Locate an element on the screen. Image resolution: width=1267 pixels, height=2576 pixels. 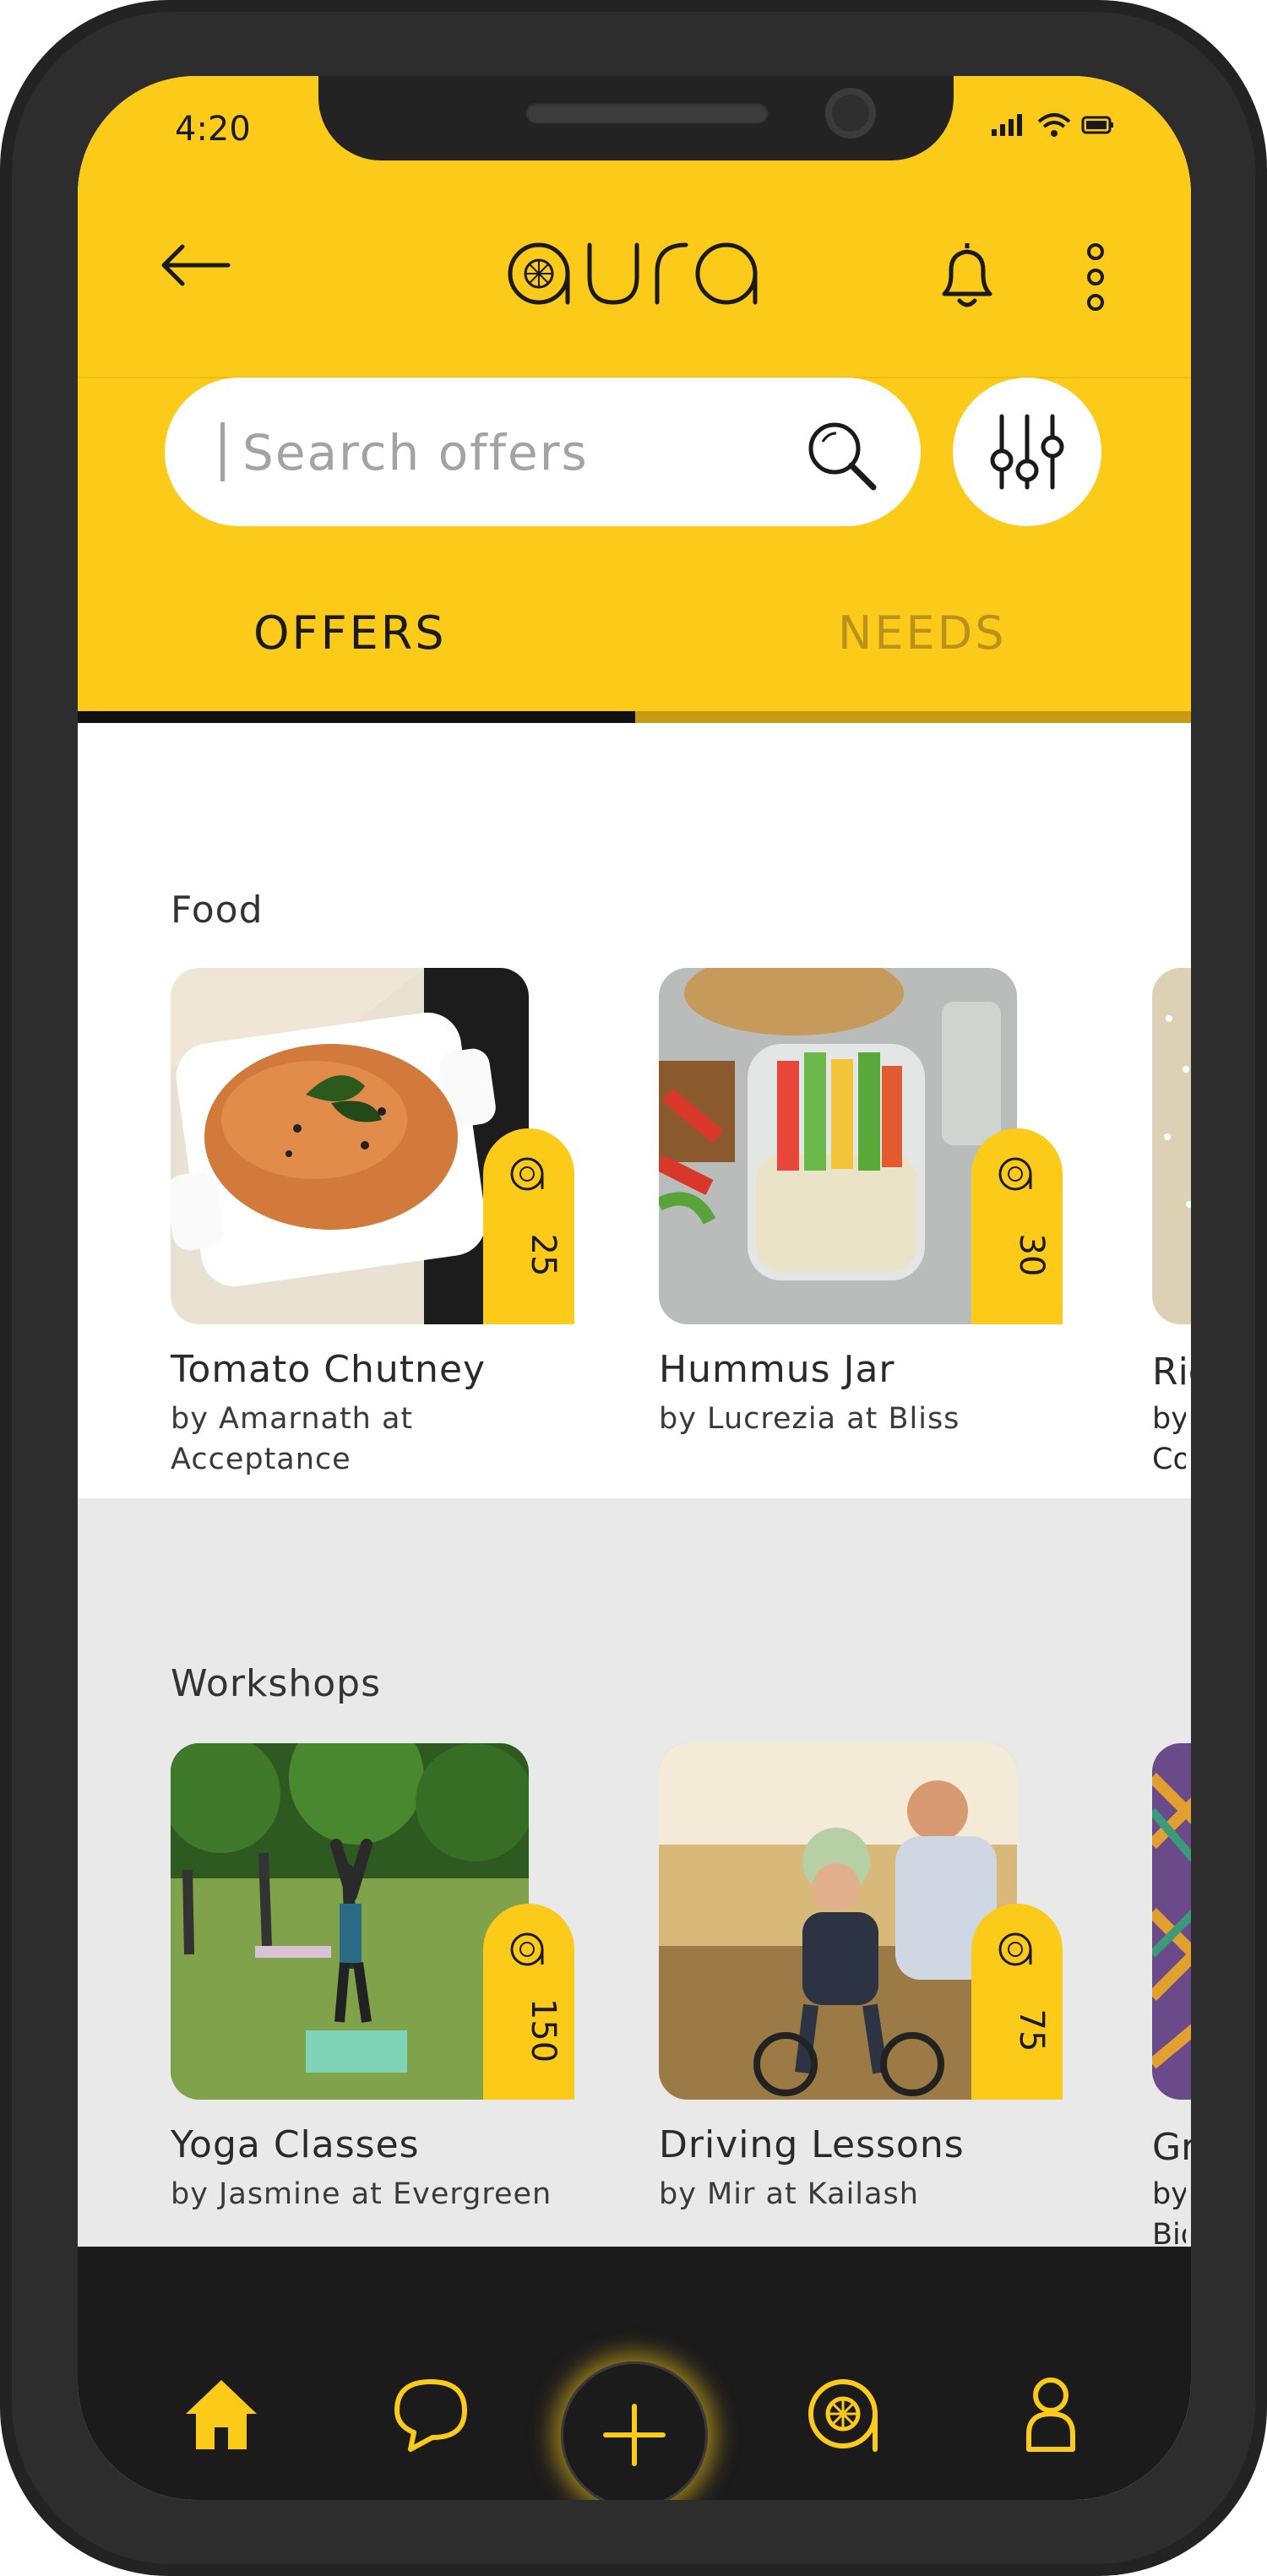
price-badge: 30 is located at coordinates (1017, 1226).